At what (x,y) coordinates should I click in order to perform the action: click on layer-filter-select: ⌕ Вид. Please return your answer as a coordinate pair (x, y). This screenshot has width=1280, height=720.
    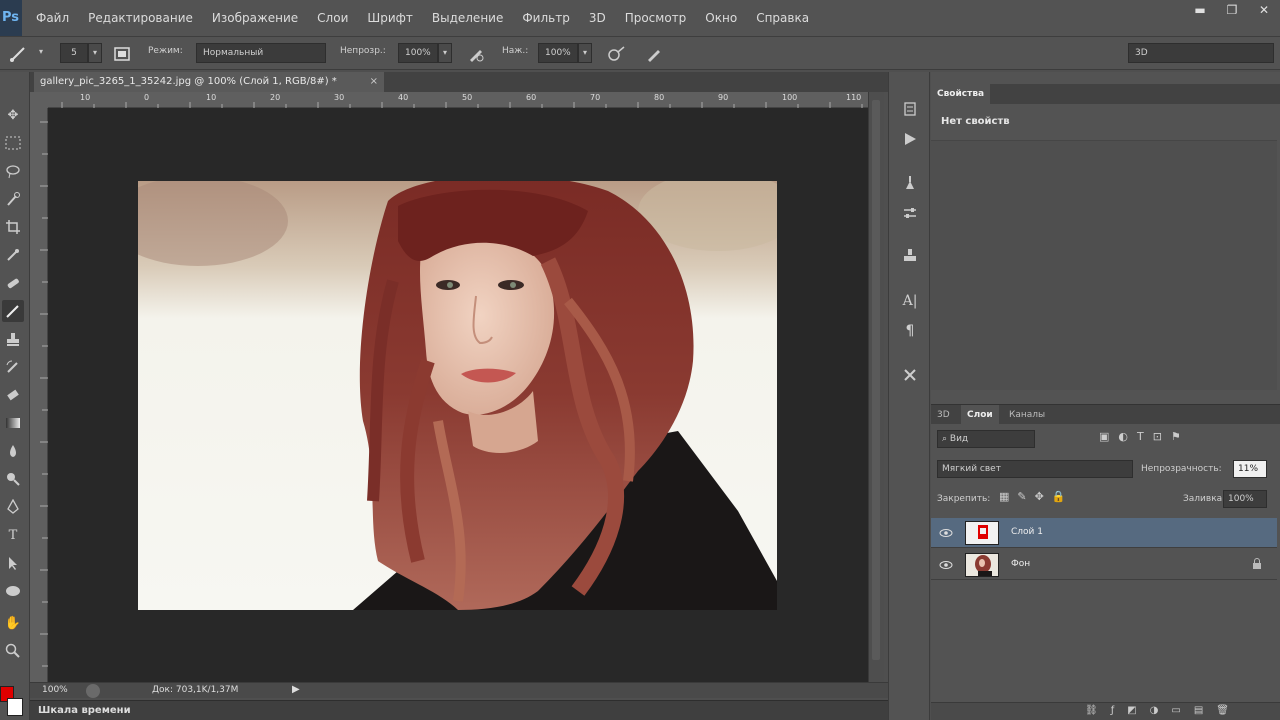
    Looking at the image, I should click on (986, 439).